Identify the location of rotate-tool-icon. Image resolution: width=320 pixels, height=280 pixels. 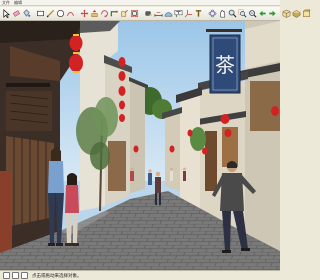
(104, 14).